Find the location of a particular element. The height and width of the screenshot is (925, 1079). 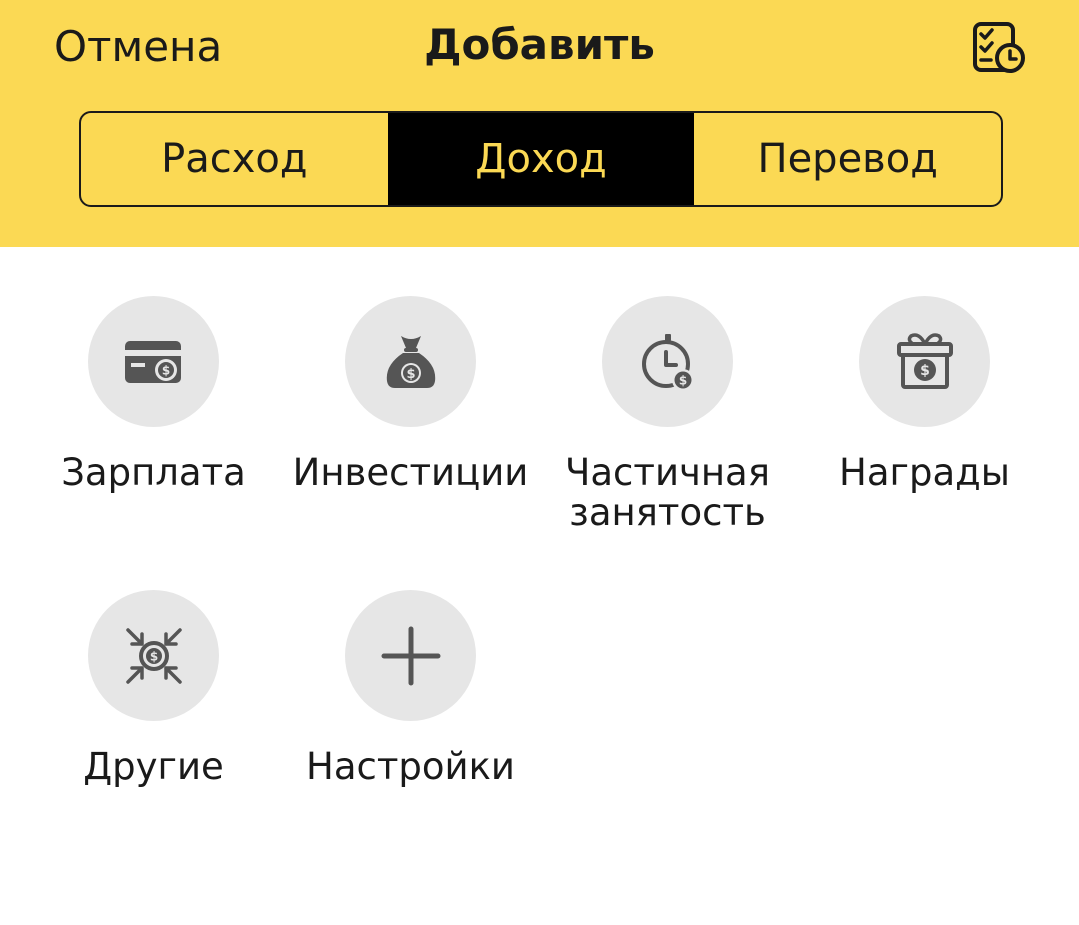

money-bag-icon: $ is located at coordinates (410, 361).